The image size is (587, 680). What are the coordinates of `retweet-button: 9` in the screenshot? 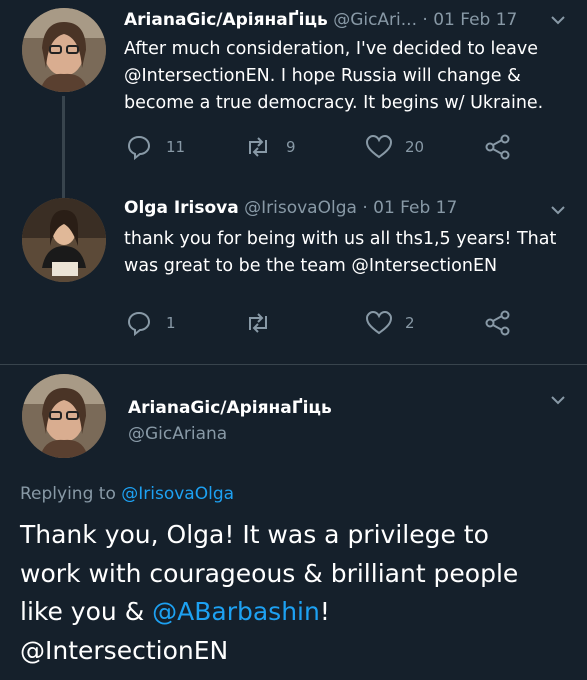 It's located at (270, 147).